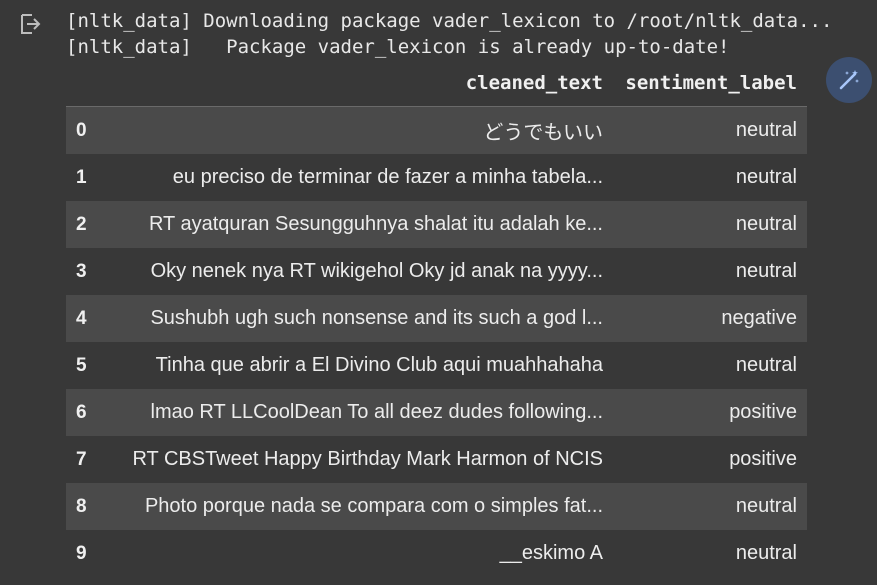  Describe the element at coordinates (84, 130) in the screenshot. I see `row-index: 0` at that location.